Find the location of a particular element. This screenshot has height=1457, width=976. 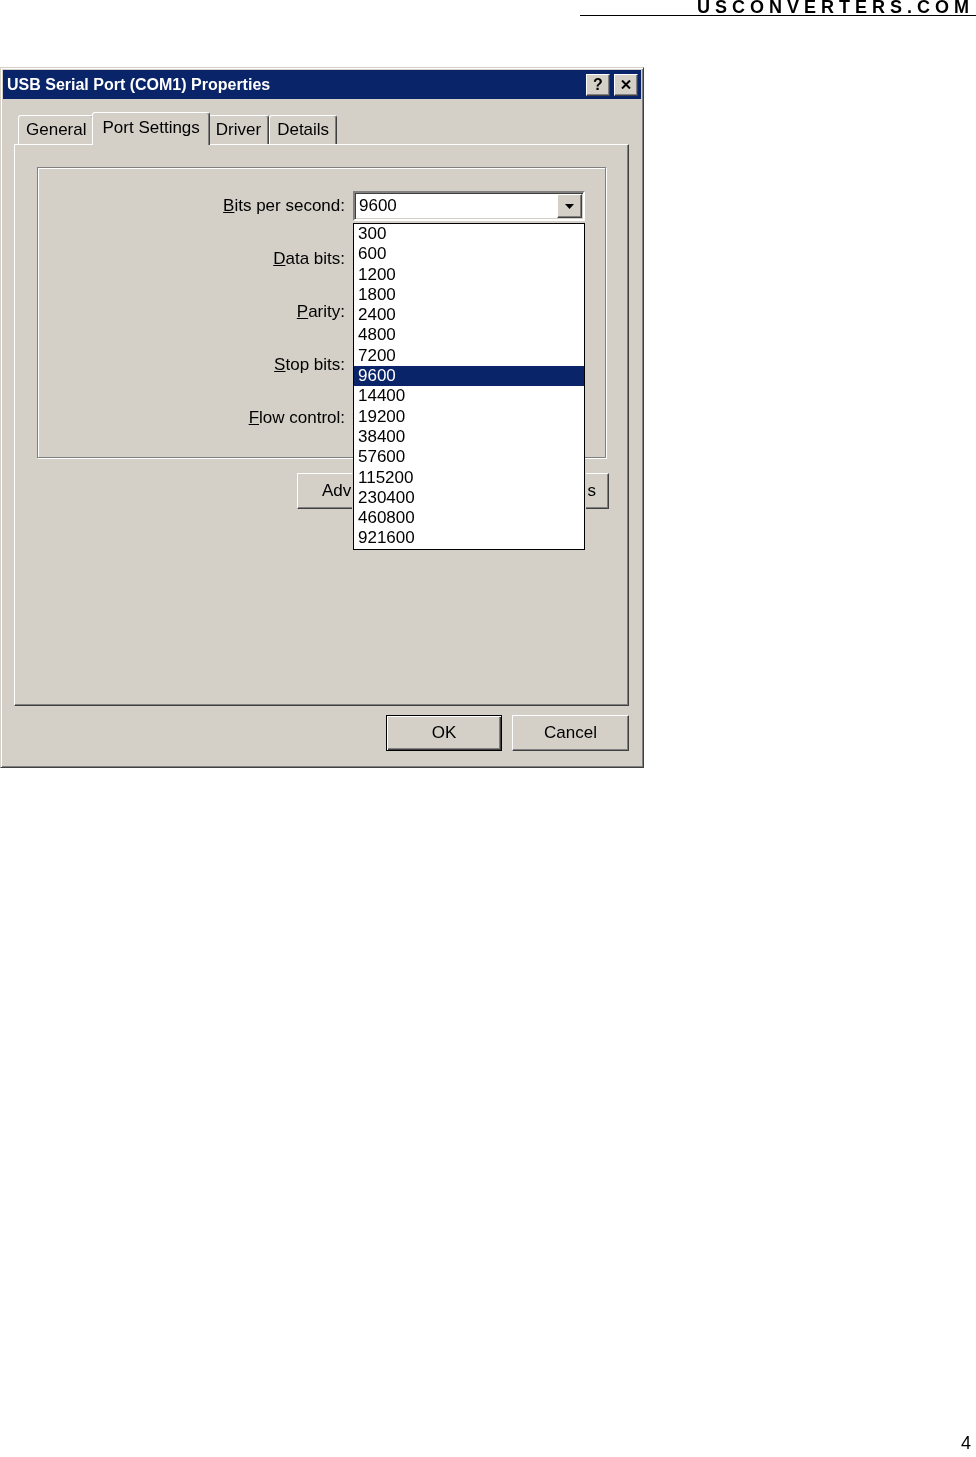

field-label: Data bits: is located at coordinates (309, 259).